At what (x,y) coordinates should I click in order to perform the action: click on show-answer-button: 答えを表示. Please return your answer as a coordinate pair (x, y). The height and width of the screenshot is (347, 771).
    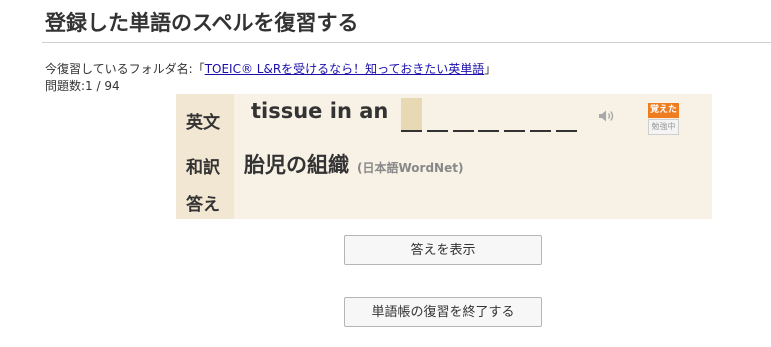
    Looking at the image, I should click on (443, 250).